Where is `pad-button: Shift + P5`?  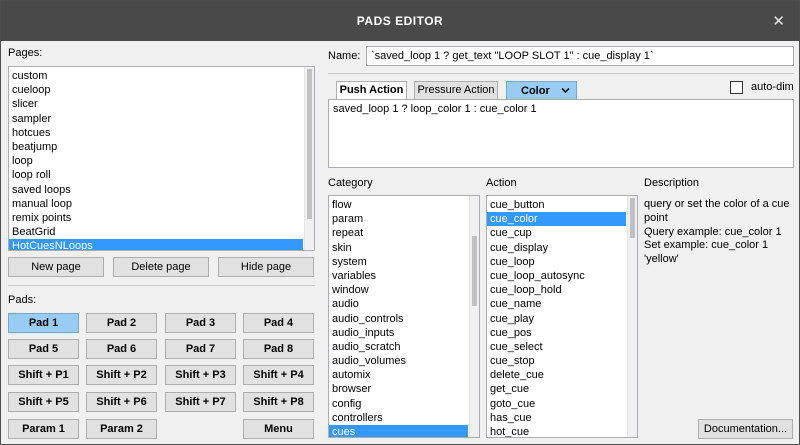
pad-button: Shift + P5 is located at coordinates (43, 402).